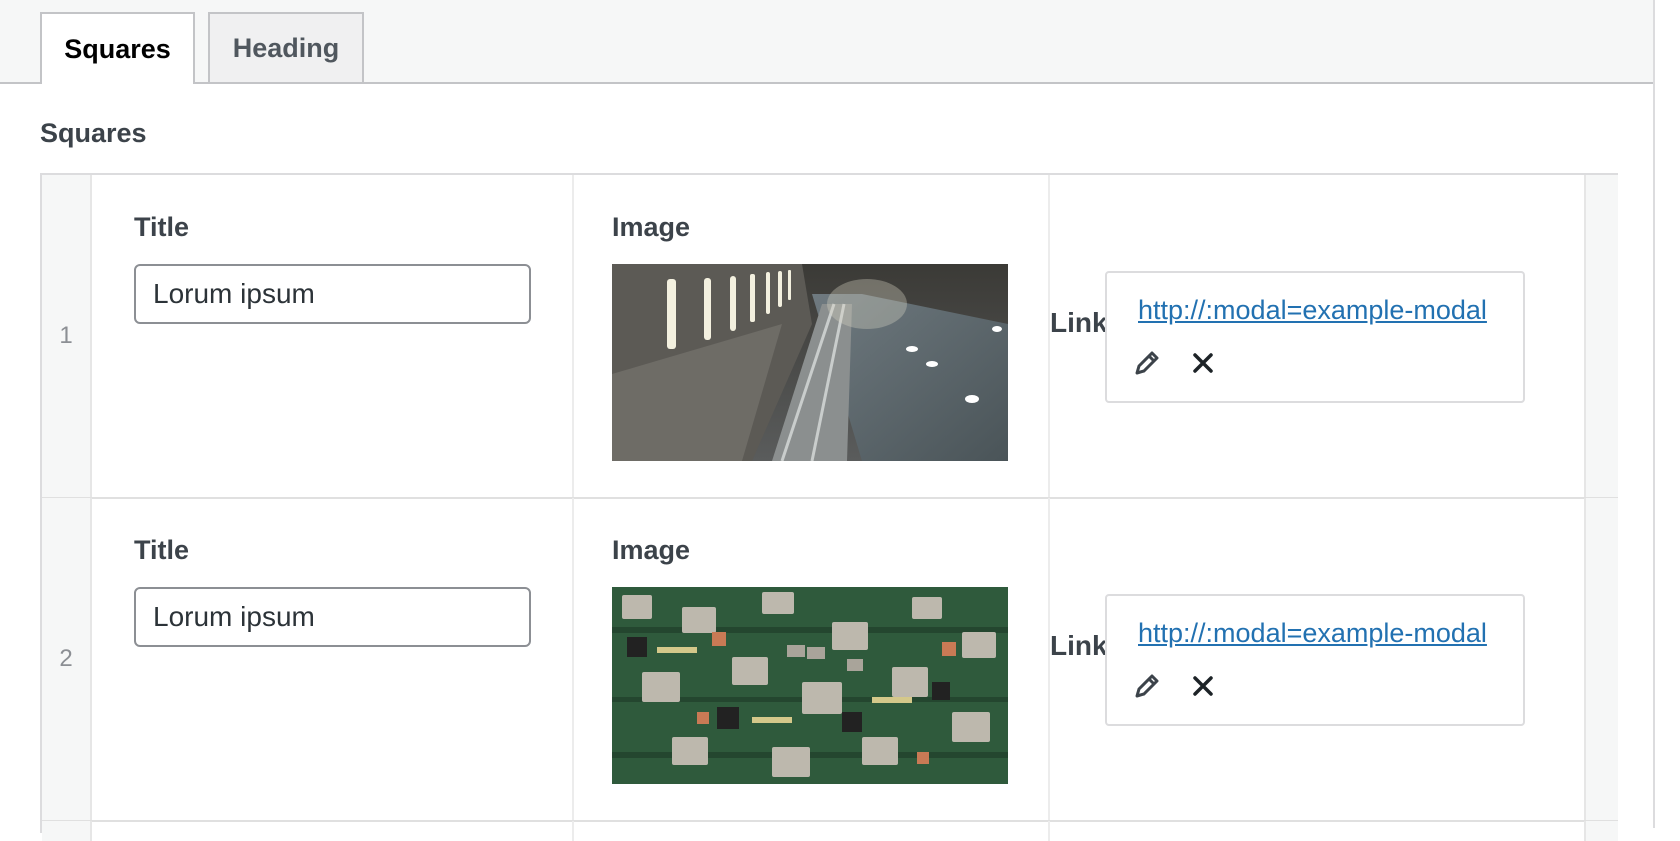 This screenshot has height=841, width=1680. I want to click on row-drag-handle: 2, so click(67, 659).